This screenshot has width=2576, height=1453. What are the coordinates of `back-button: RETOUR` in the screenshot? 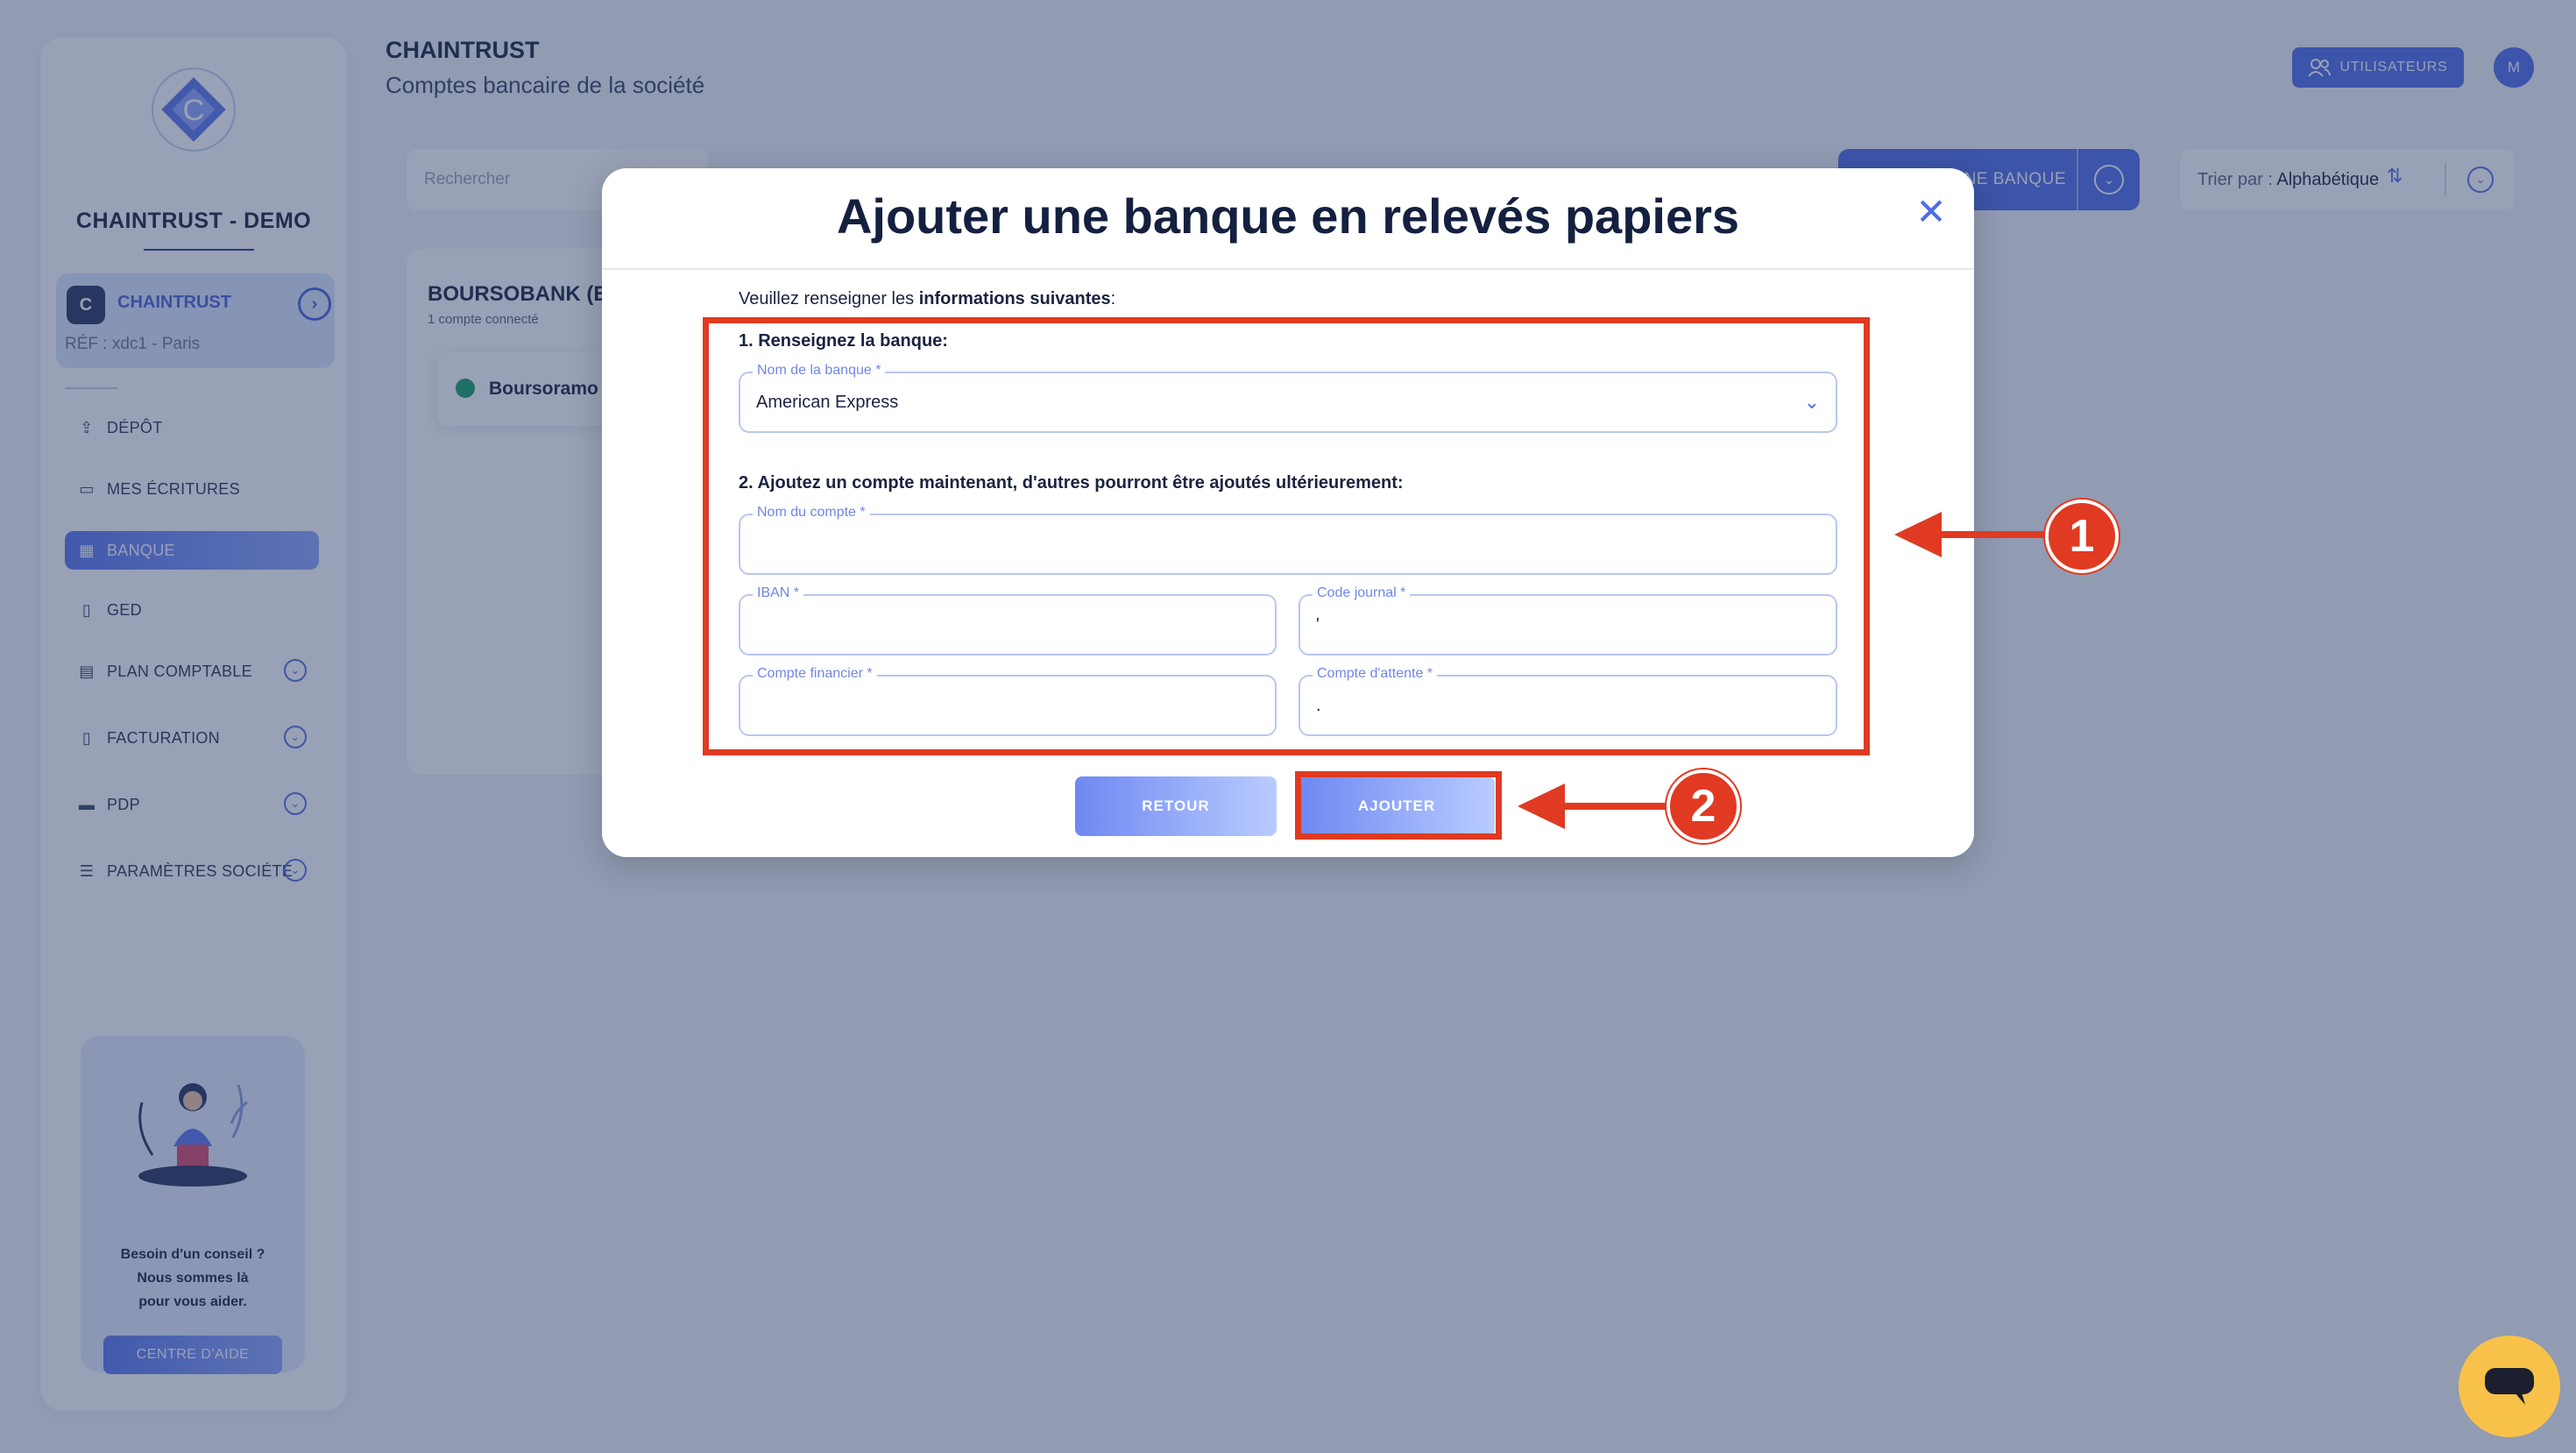 It's located at (1176, 806).